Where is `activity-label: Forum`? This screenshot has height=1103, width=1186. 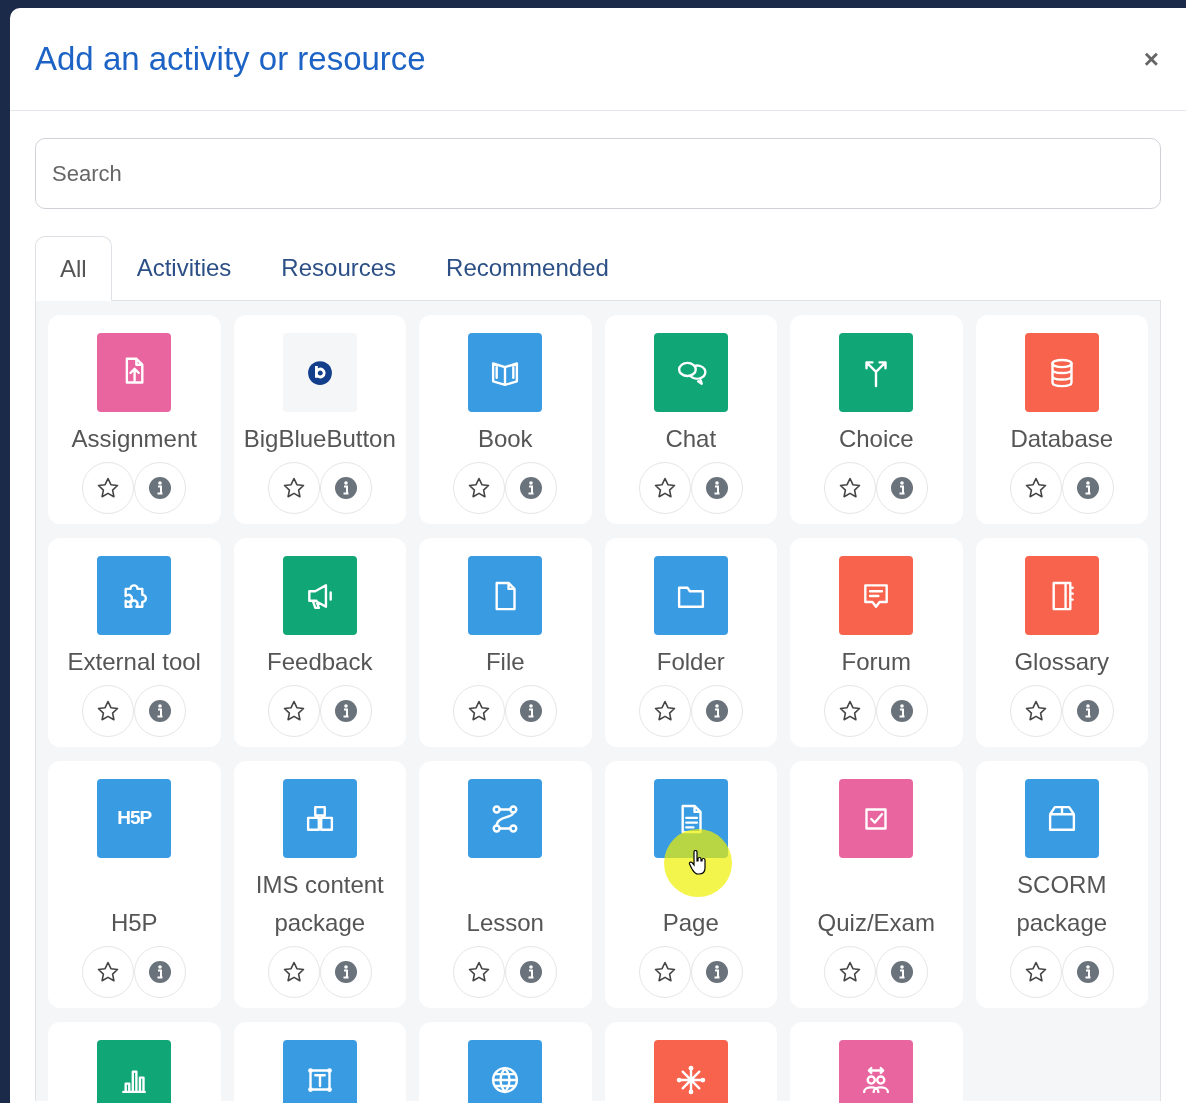 activity-label: Forum is located at coordinates (876, 662).